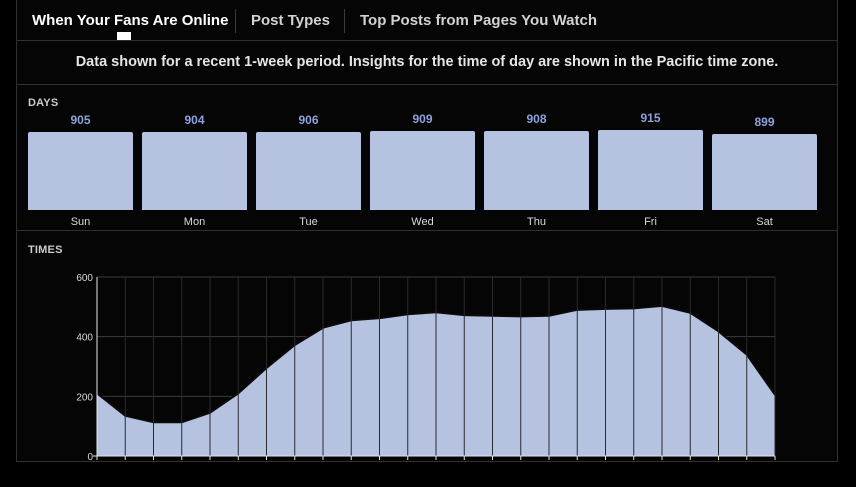 Image resolution: width=856 pixels, height=487 pixels. Describe the element at coordinates (536, 119) in the screenshot. I see `day-value-label: 908` at that location.